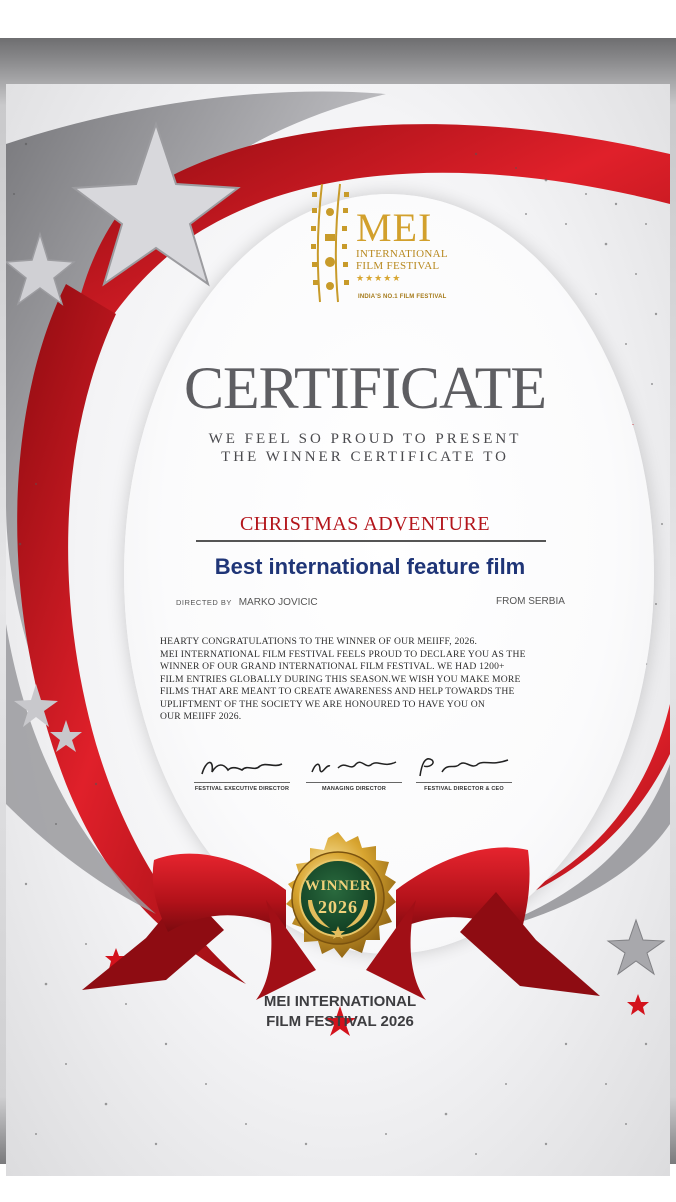  I want to click on certificate-title: CERTIFICATE, so click(365, 388).